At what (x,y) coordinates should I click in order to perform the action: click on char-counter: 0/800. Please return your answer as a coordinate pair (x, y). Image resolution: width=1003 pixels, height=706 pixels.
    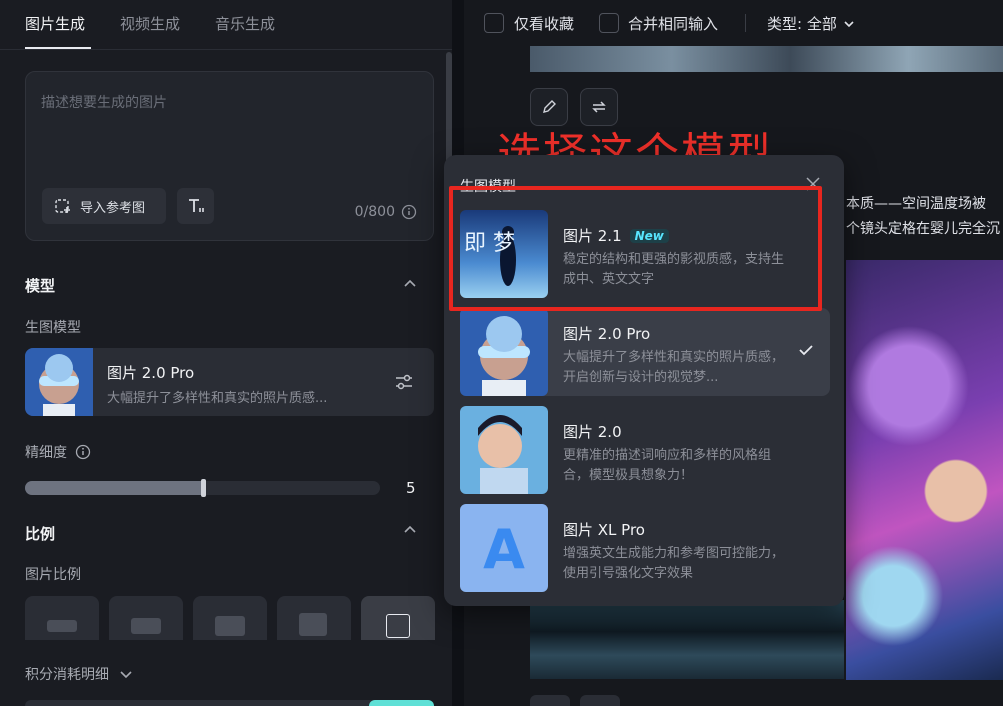
    Looking at the image, I should click on (386, 212).